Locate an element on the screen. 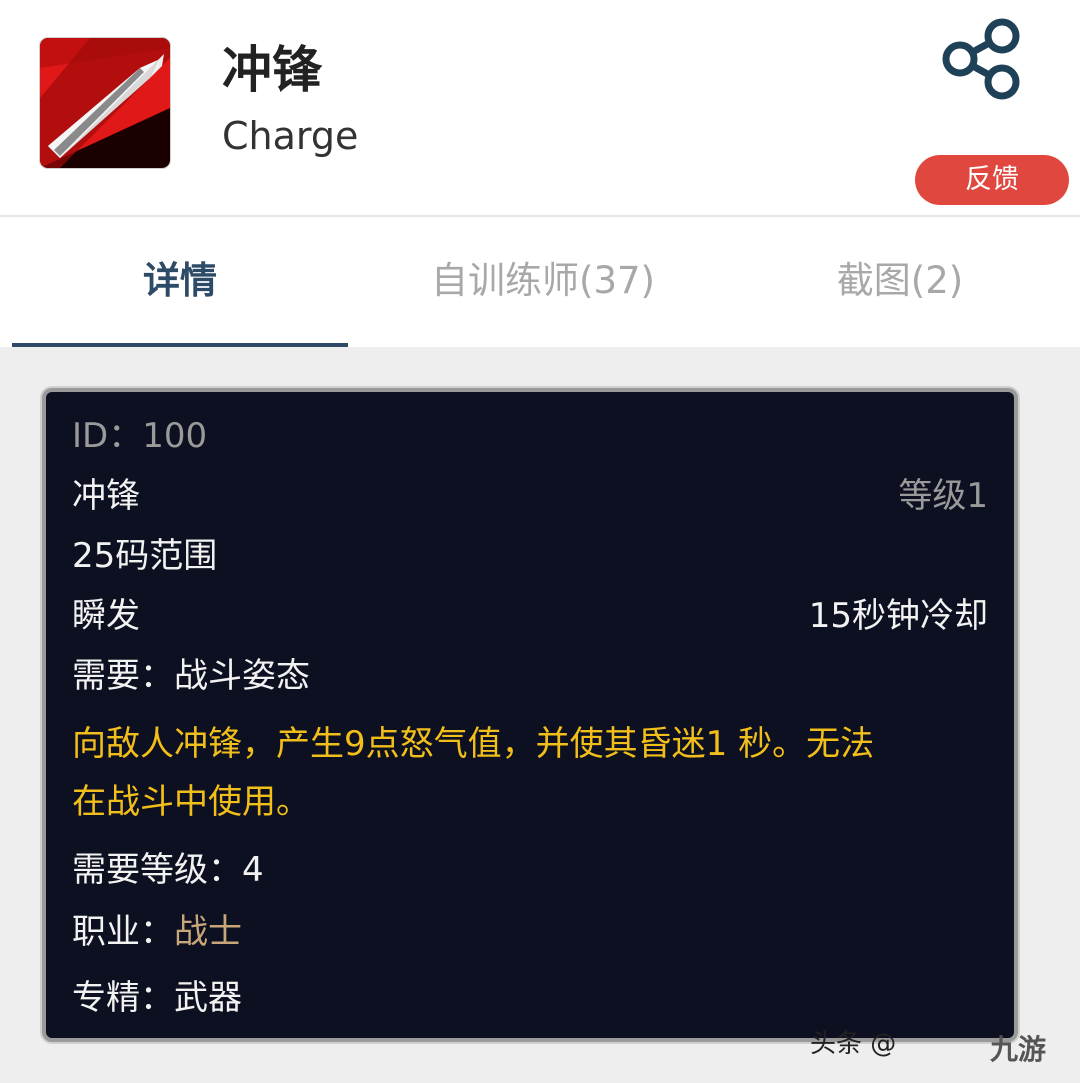 The width and height of the screenshot is (1080, 1083). cast-cooldown-row: 瞬发 15秒钟冷却 is located at coordinates (530, 616).